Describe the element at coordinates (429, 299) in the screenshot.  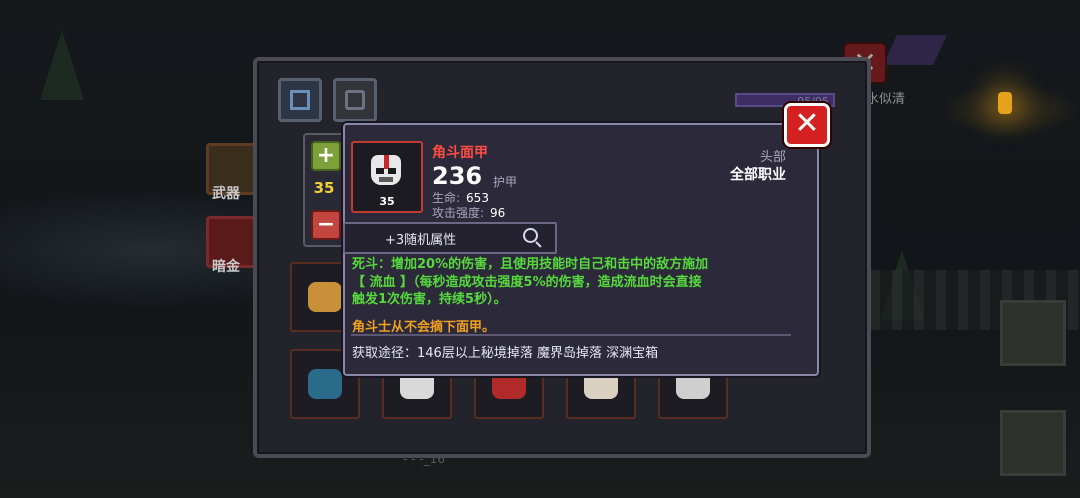
I see `effect-line: 触发1次伤害，持续5秒）。` at that location.